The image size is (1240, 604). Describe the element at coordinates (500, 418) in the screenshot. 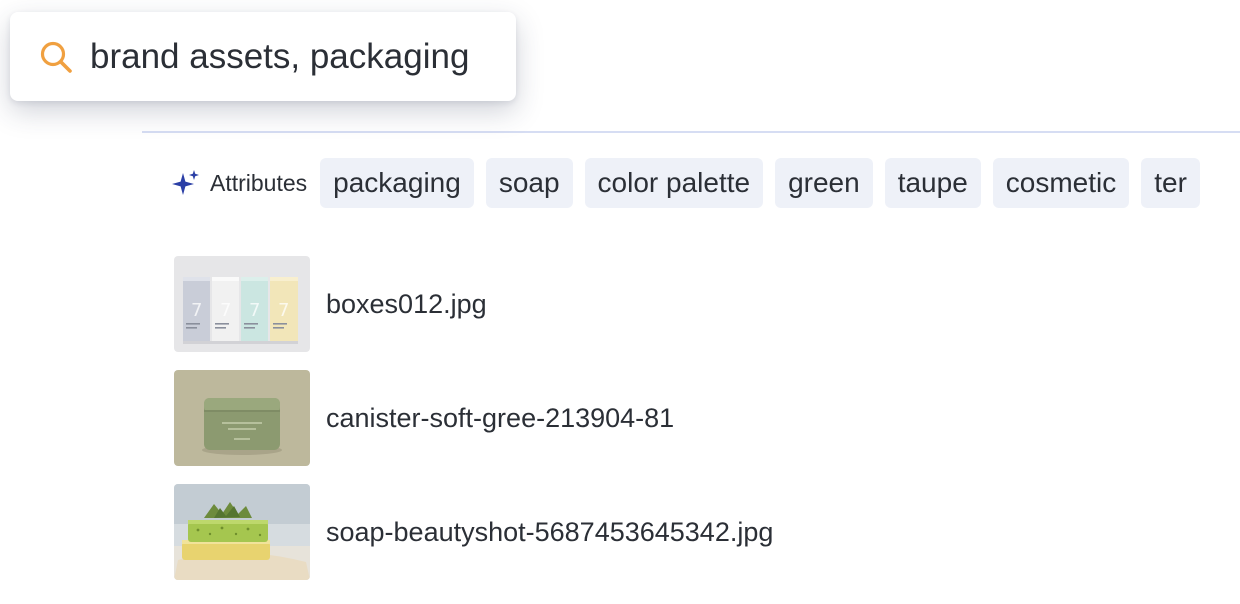

I see `result-name: canister-soft-gree-213904-81` at that location.